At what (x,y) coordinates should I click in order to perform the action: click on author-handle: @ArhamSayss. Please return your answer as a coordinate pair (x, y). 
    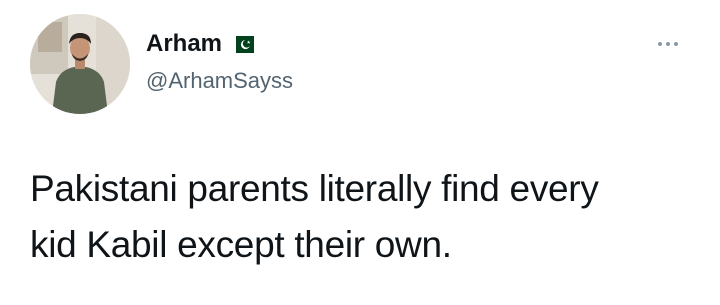
    Looking at the image, I should click on (219, 81).